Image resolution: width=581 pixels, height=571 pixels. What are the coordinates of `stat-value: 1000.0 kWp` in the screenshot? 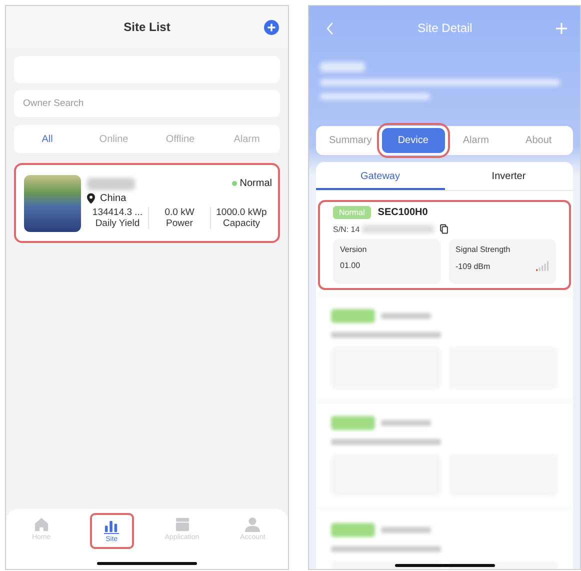 It's located at (241, 212).